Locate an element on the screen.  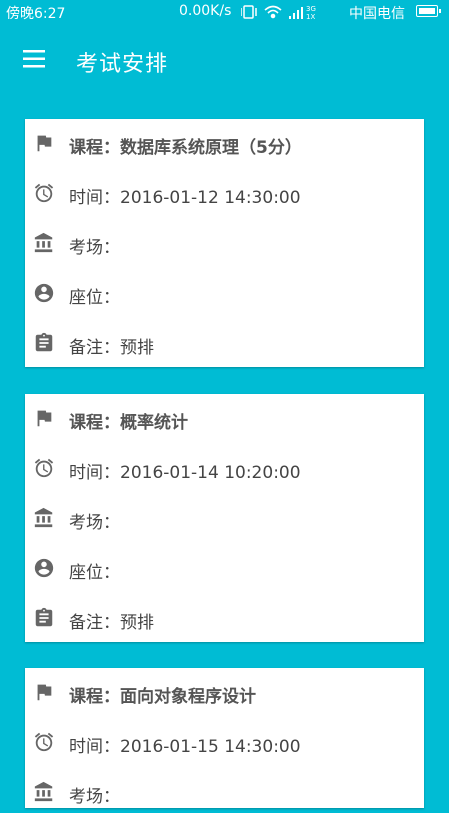
course-row: 课程：数据库系统原理（5分） is located at coordinates (224, 144).